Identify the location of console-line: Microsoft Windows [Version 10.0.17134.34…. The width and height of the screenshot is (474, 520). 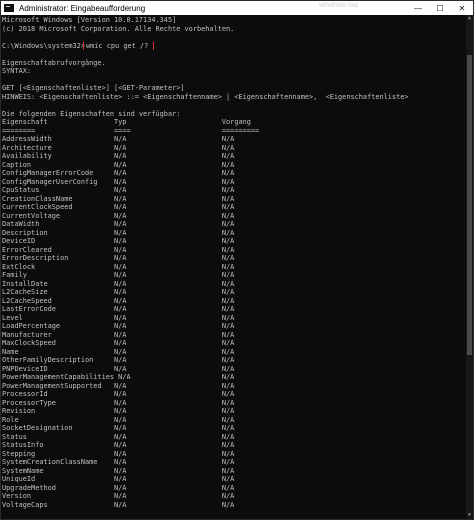
(89, 20).